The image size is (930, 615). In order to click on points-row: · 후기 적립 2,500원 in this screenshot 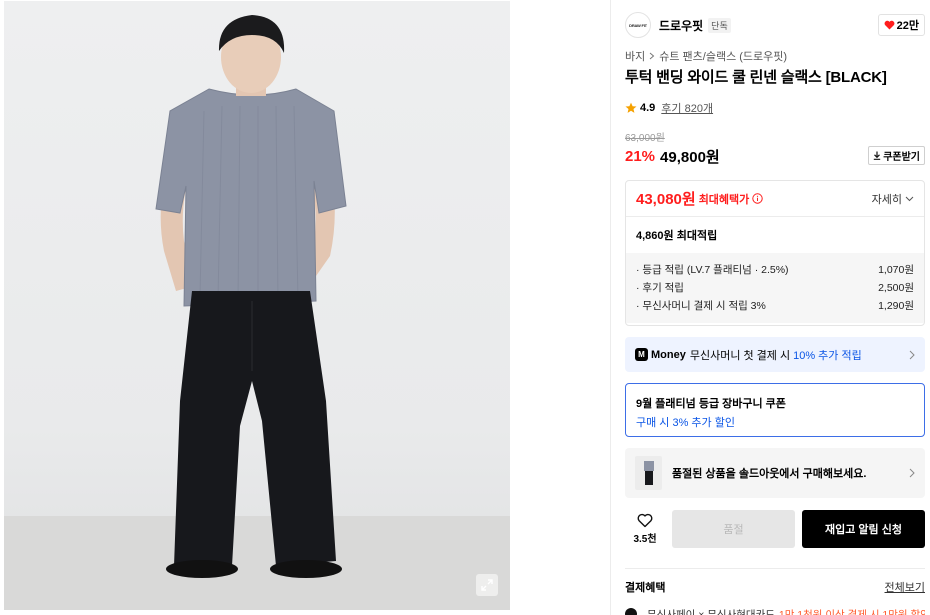, I will do `click(775, 288)`.